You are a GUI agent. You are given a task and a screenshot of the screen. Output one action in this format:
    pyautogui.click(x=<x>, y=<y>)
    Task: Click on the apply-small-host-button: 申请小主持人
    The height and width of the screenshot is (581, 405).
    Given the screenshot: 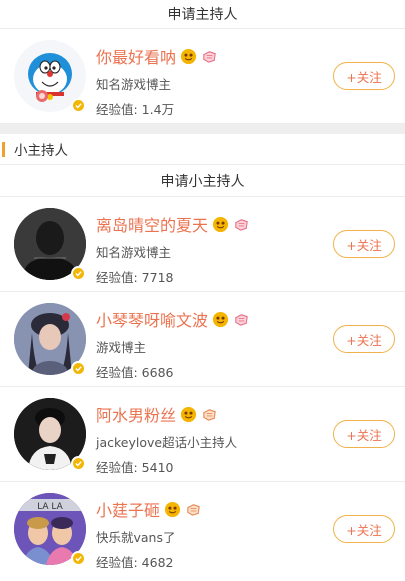 What is the action you would take?
    pyautogui.click(x=202, y=181)
    